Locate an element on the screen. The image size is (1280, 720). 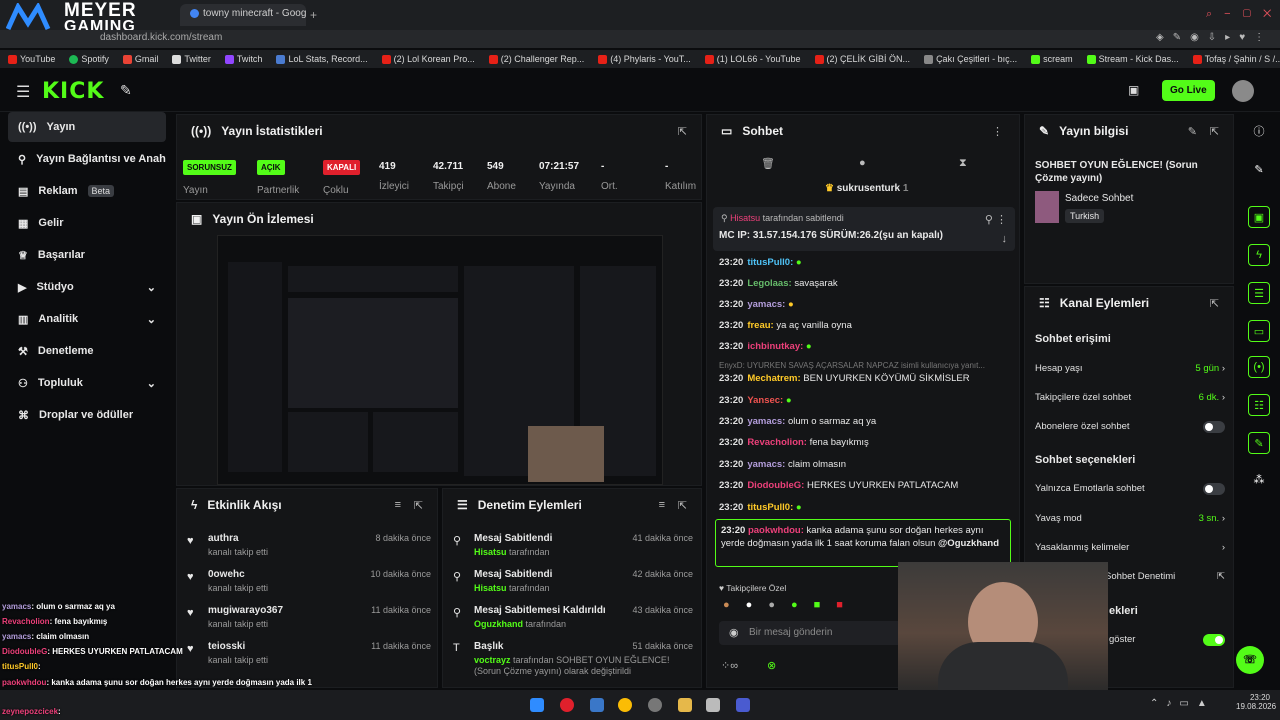
sidebar-item-yayin: ((•)) Yayın is located at coordinates (87, 127).